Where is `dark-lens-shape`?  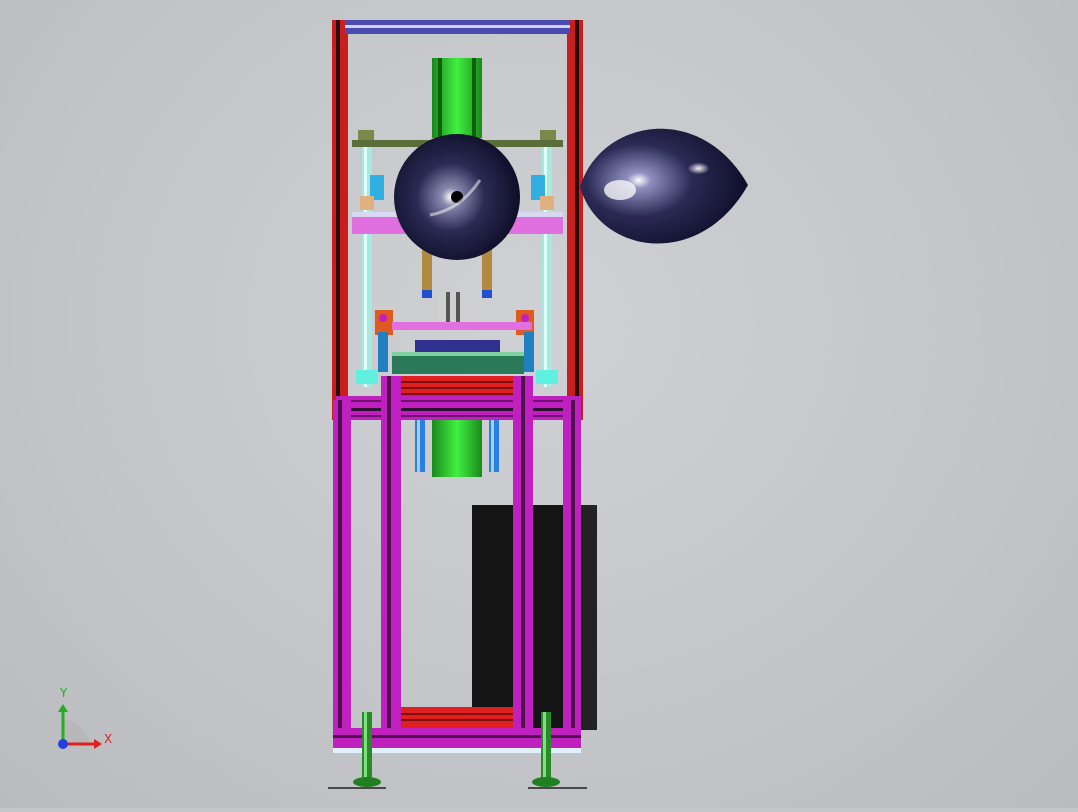
dark-lens-shape is located at coordinates (664, 186).